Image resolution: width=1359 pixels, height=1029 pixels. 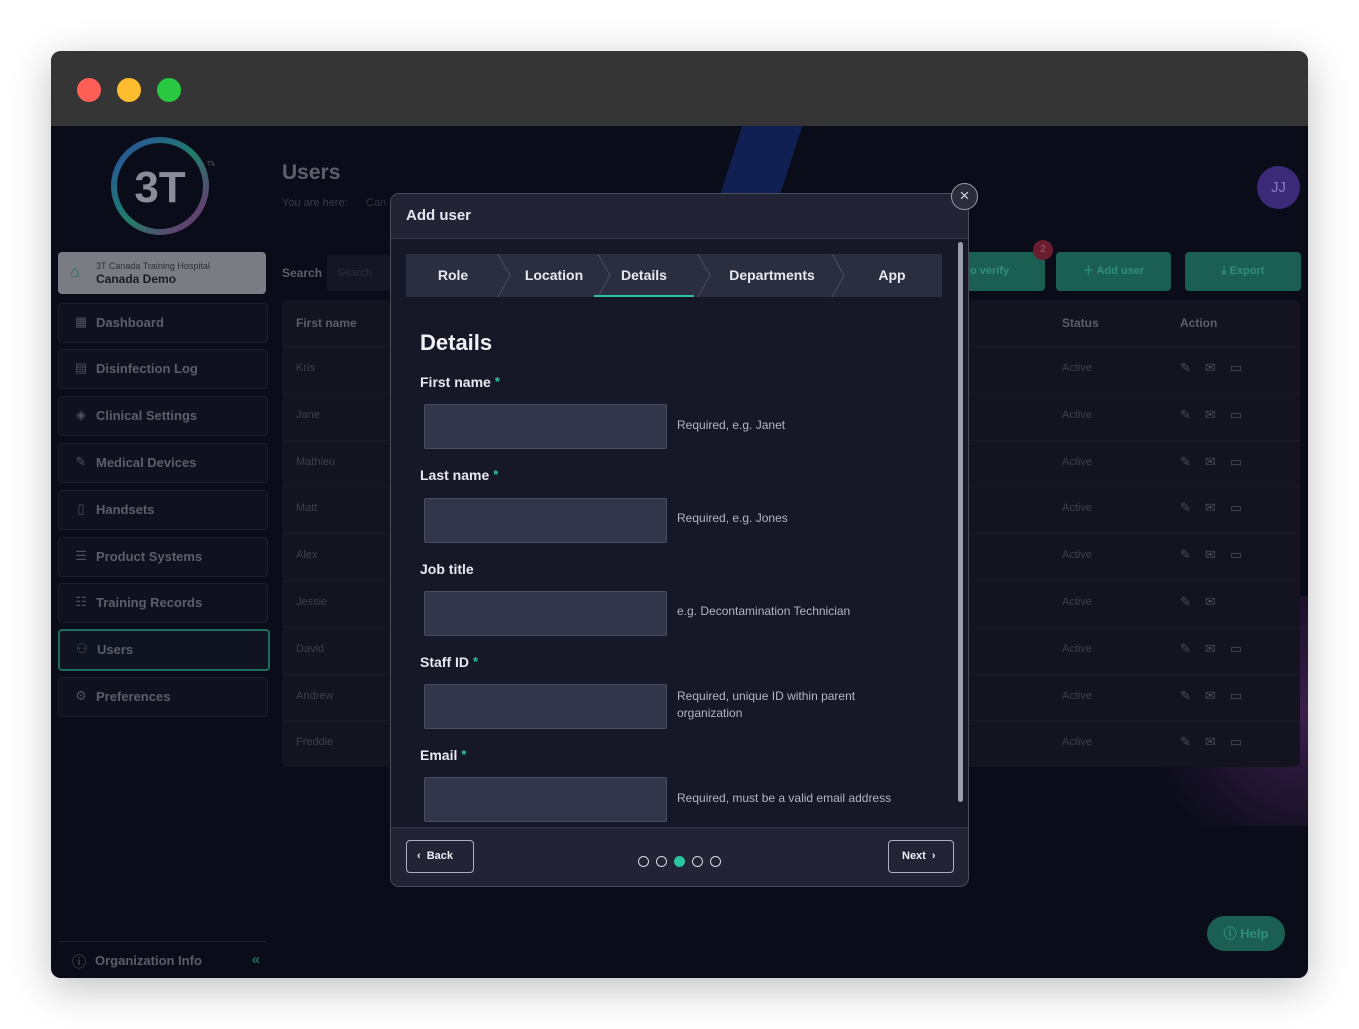 What do you see at coordinates (545, 706) in the screenshot?
I see `staff-id-field` at bounding box center [545, 706].